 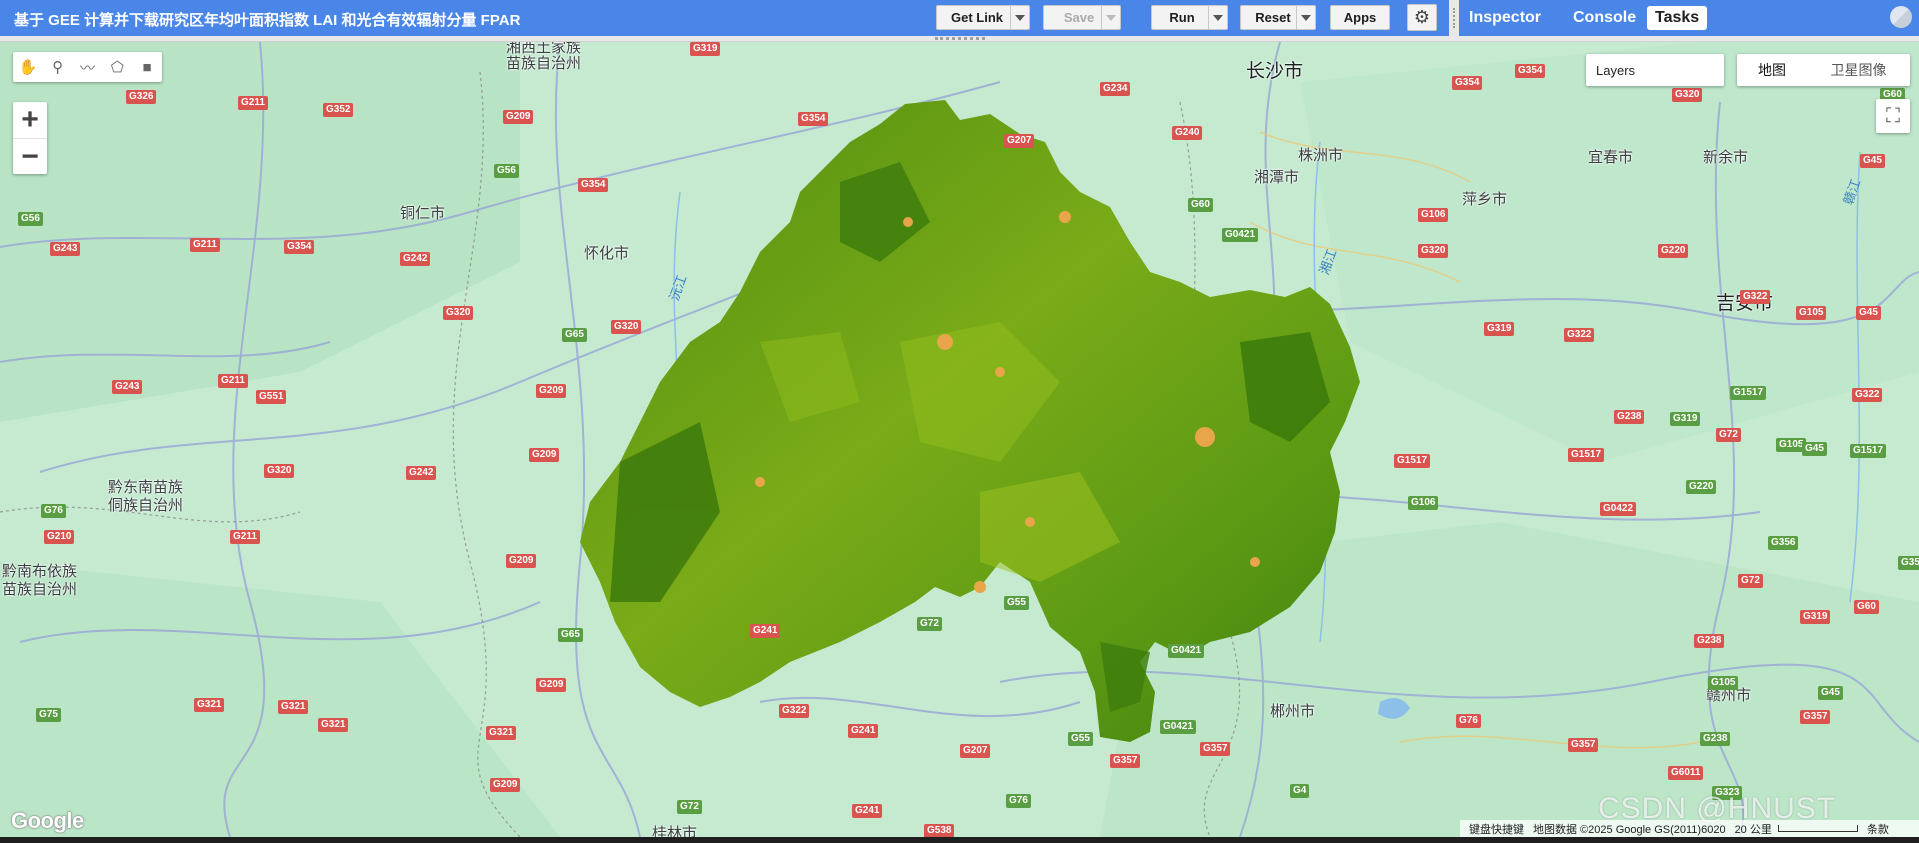 I want to click on save-dropdown, so click(x=1111, y=17).